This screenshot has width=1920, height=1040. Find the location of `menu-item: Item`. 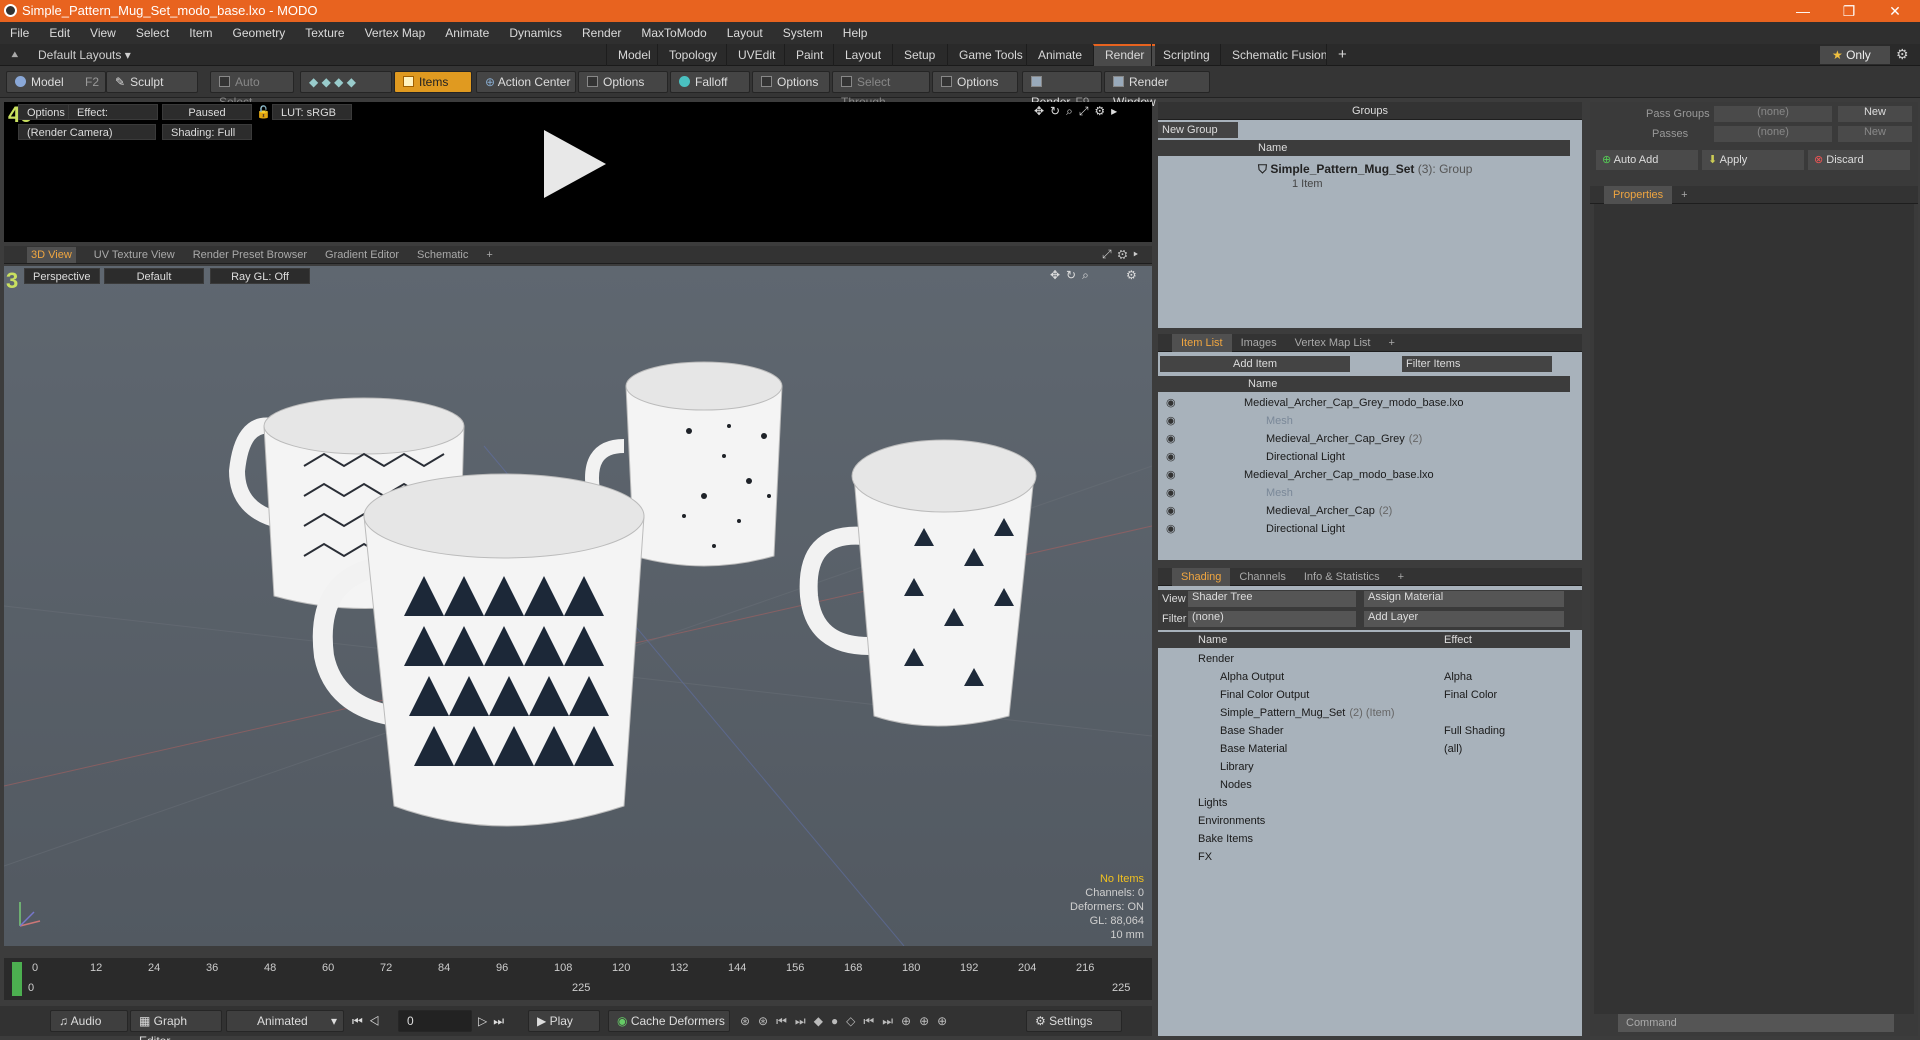

menu-item: Item is located at coordinates (200, 33).